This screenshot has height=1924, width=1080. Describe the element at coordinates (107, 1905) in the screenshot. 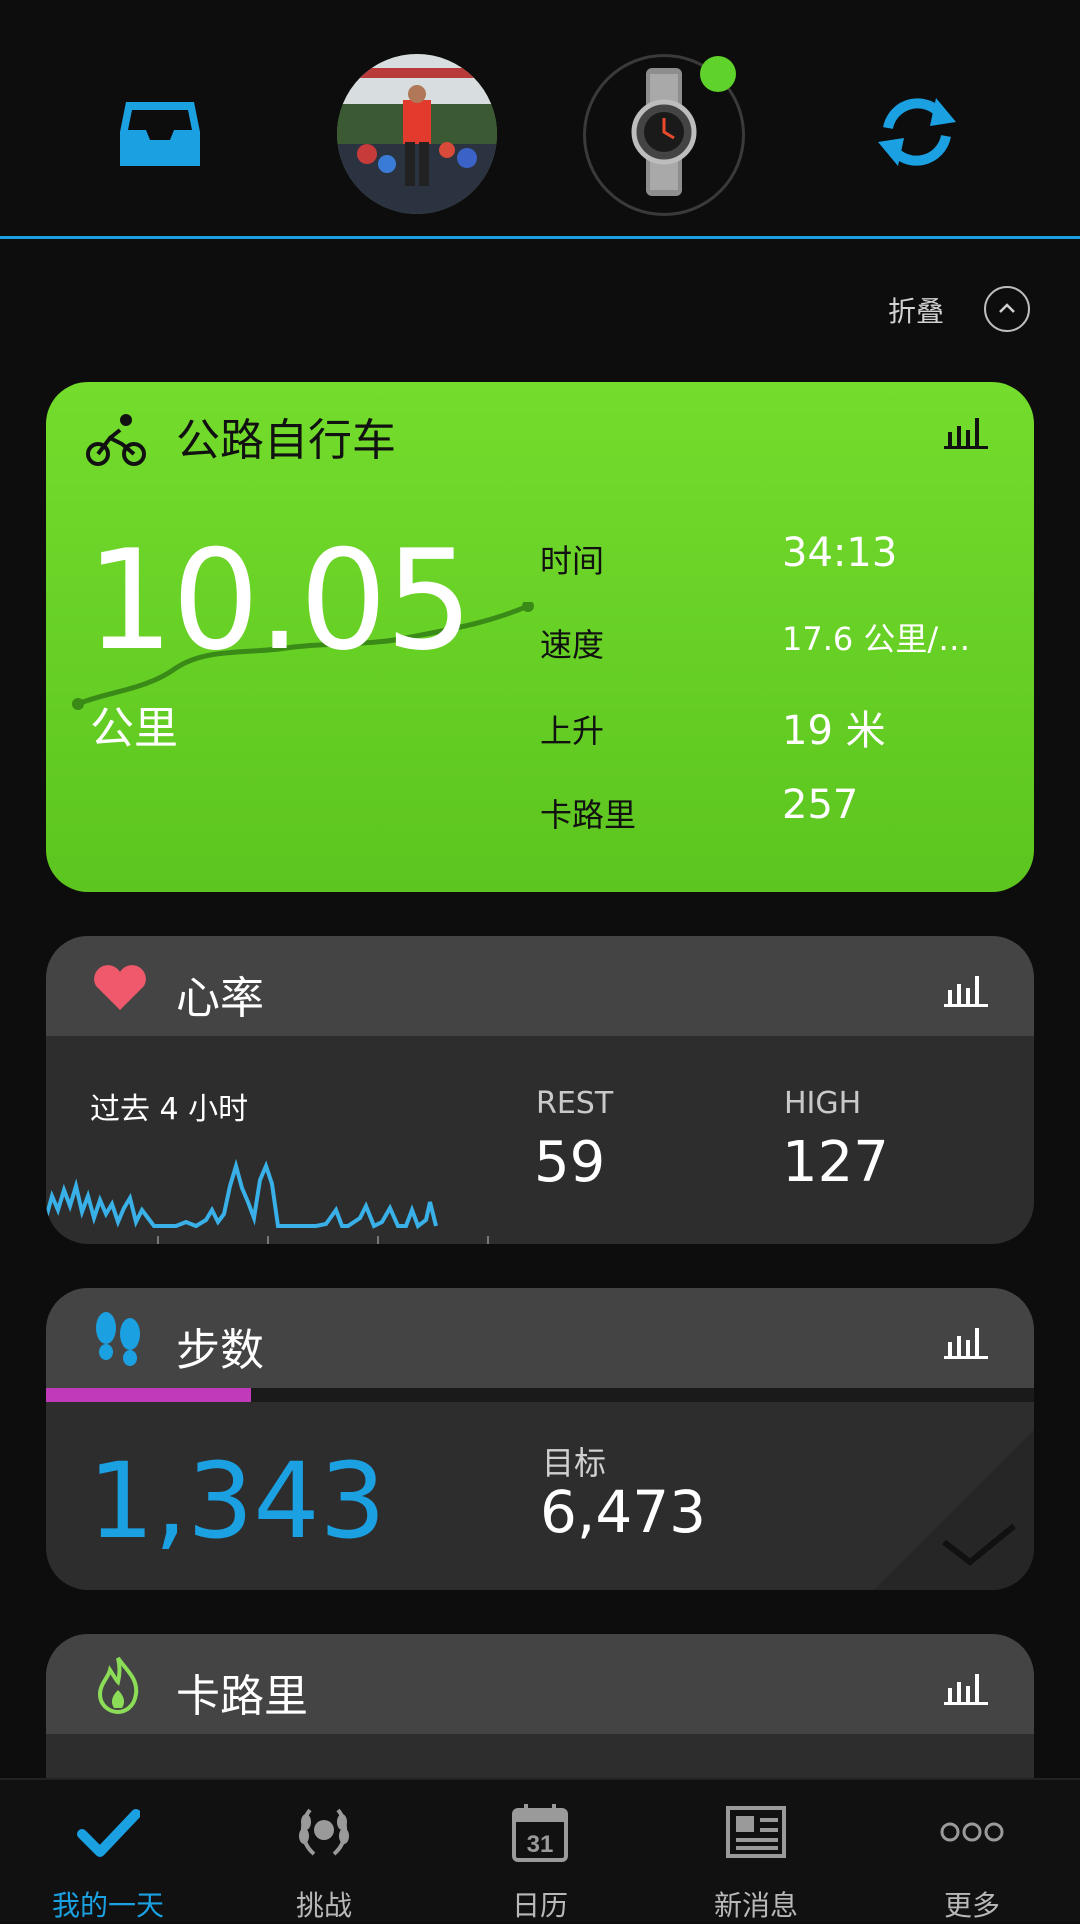

I see `tab-label: 我的一天` at that location.